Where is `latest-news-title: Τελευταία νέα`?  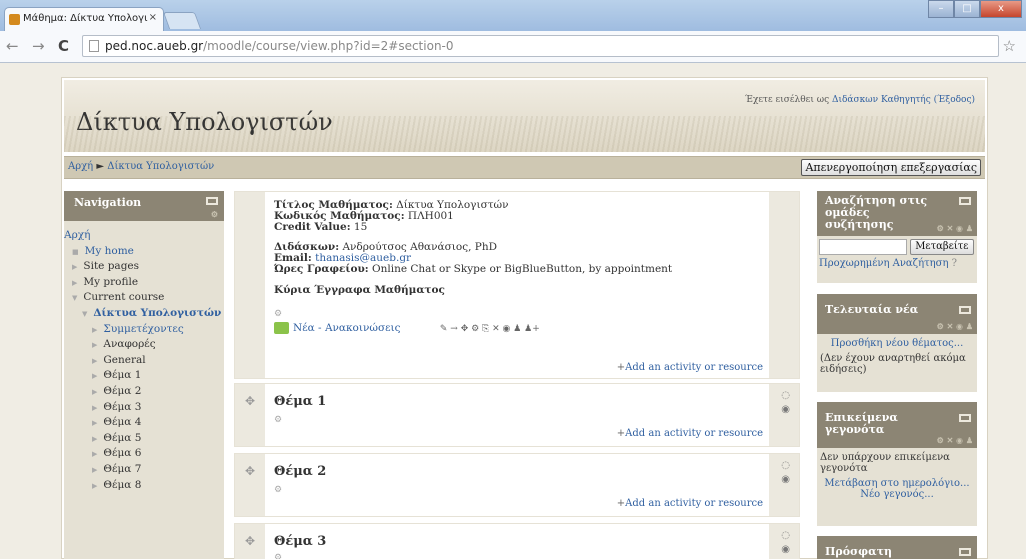
latest-news-title: Τελευταία νέα is located at coordinates (872, 309).